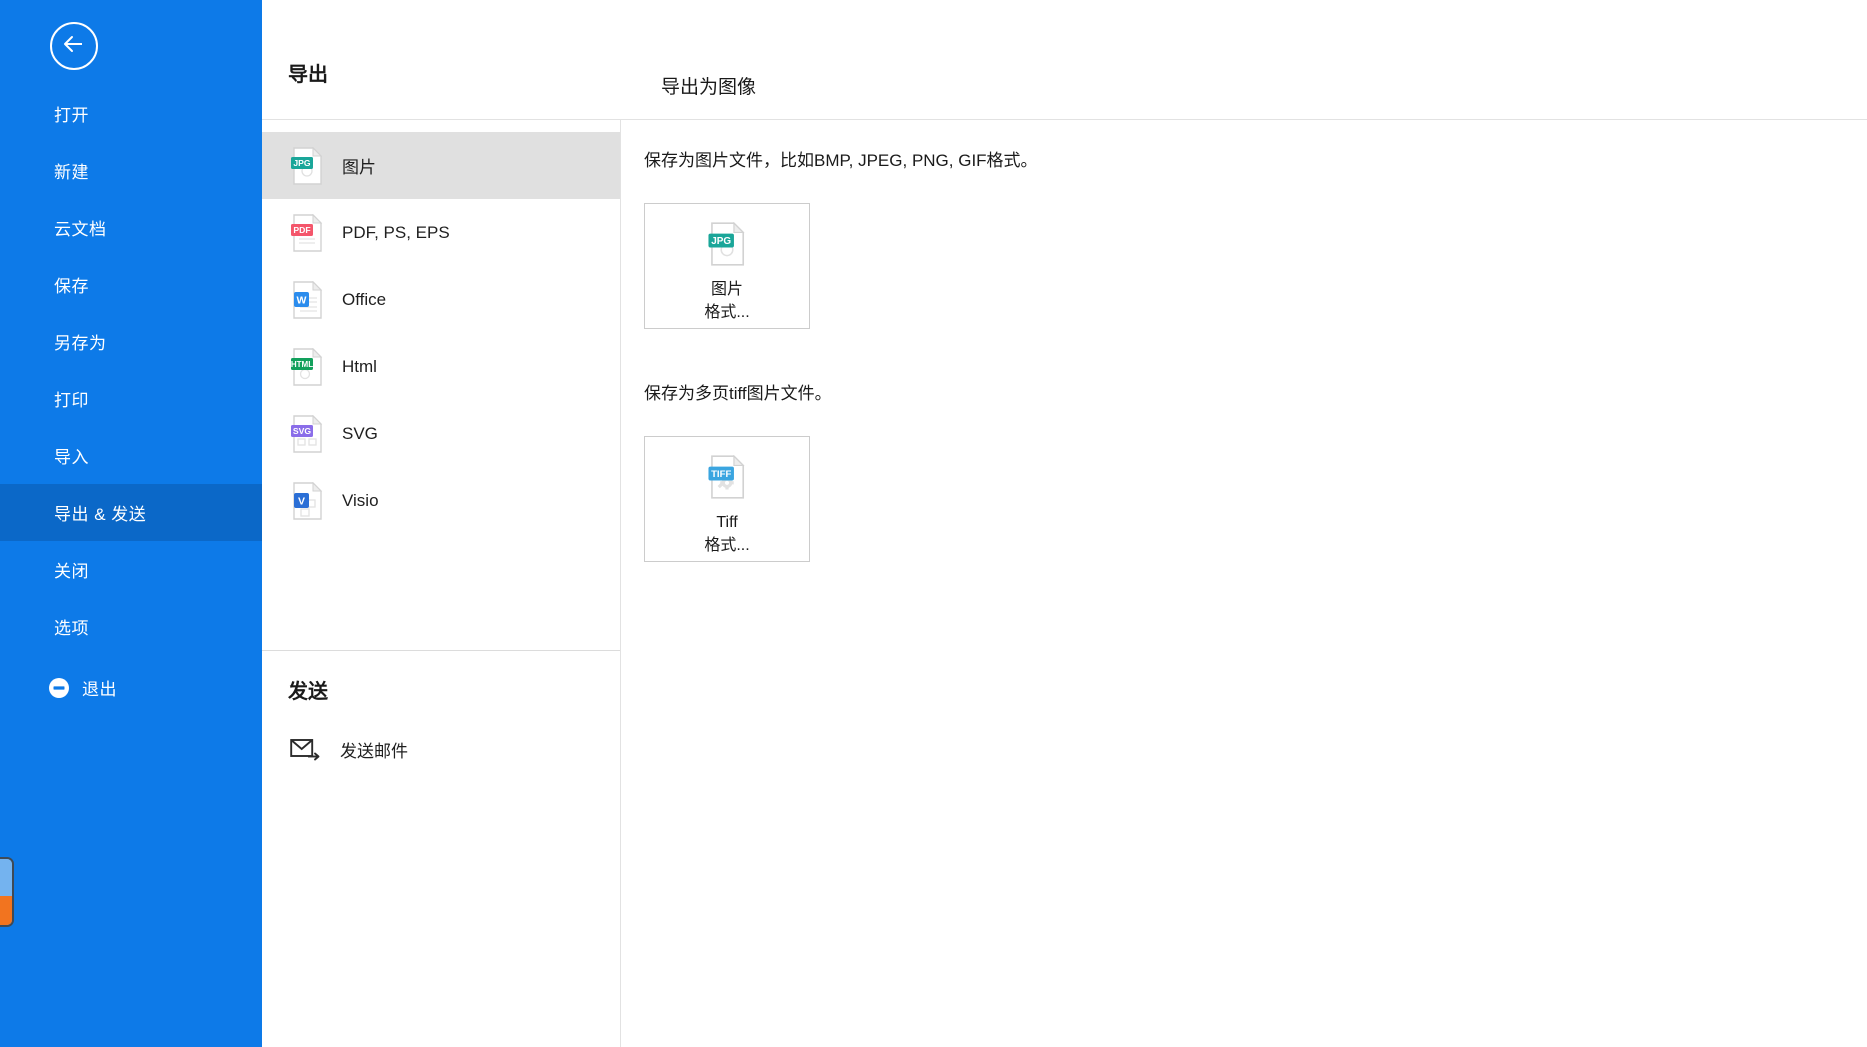  Describe the element at coordinates (301, 501) in the screenshot. I see `svg-text: V` at that location.